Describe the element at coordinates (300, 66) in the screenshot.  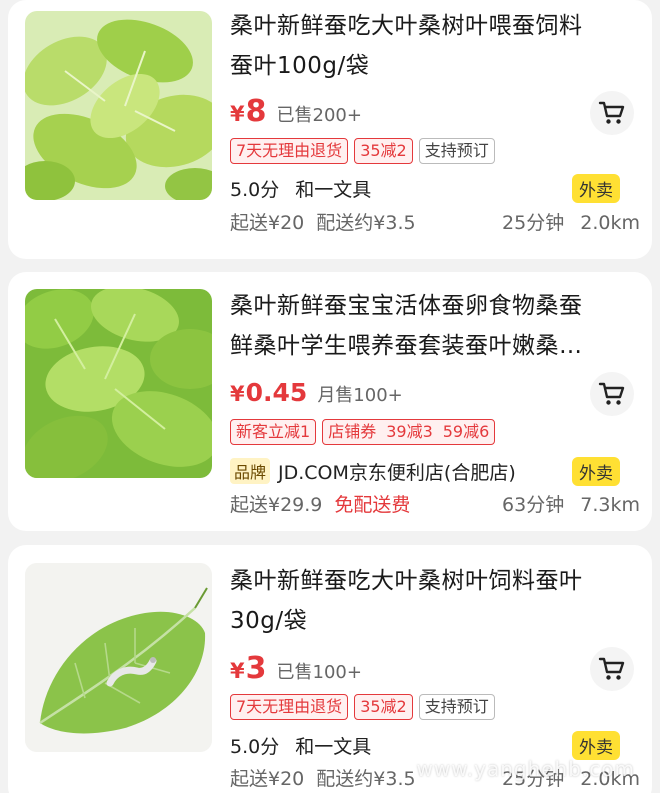
I see `title-line-2: 蚕叶100g/袋` at that location.